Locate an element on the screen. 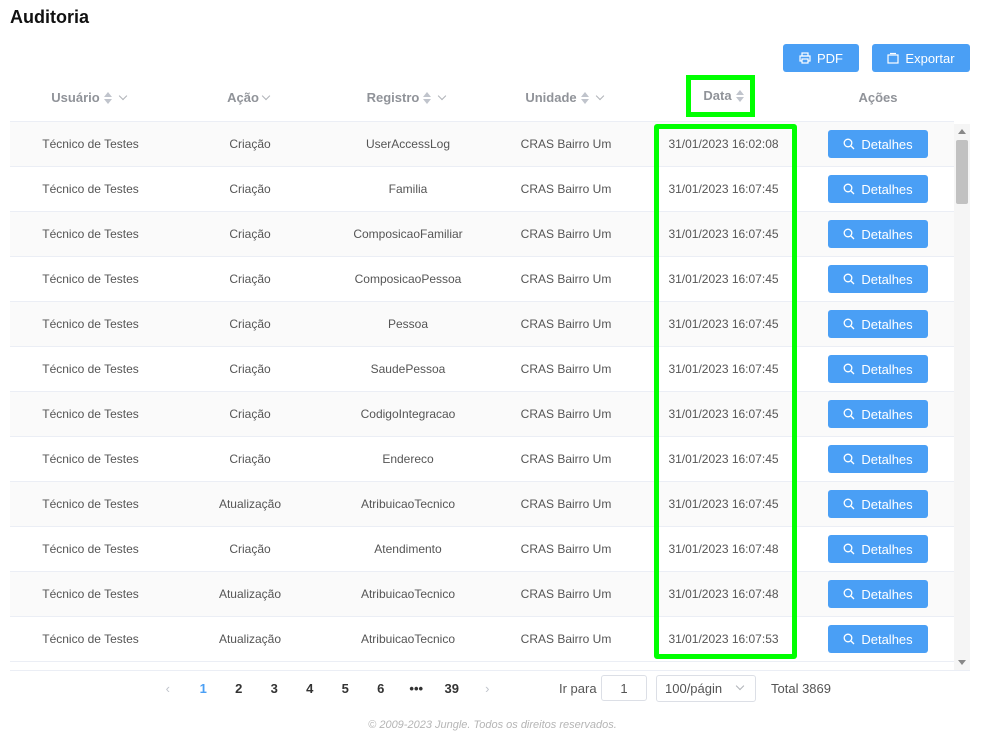 The image size is (985, 751). data-header-highlight is located at coordinates (720, 96).